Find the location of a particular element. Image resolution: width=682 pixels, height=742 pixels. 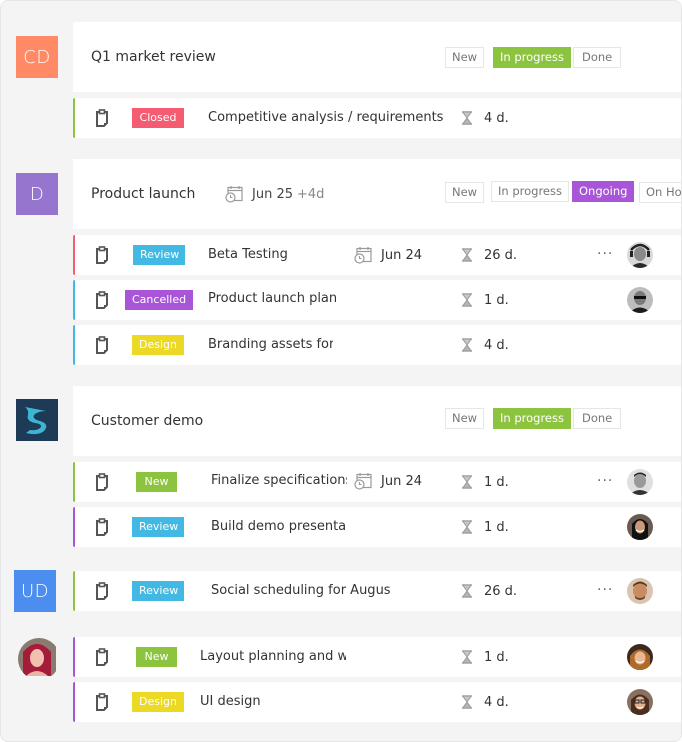

avatar-initials: D is located at coordinates (37, 194).